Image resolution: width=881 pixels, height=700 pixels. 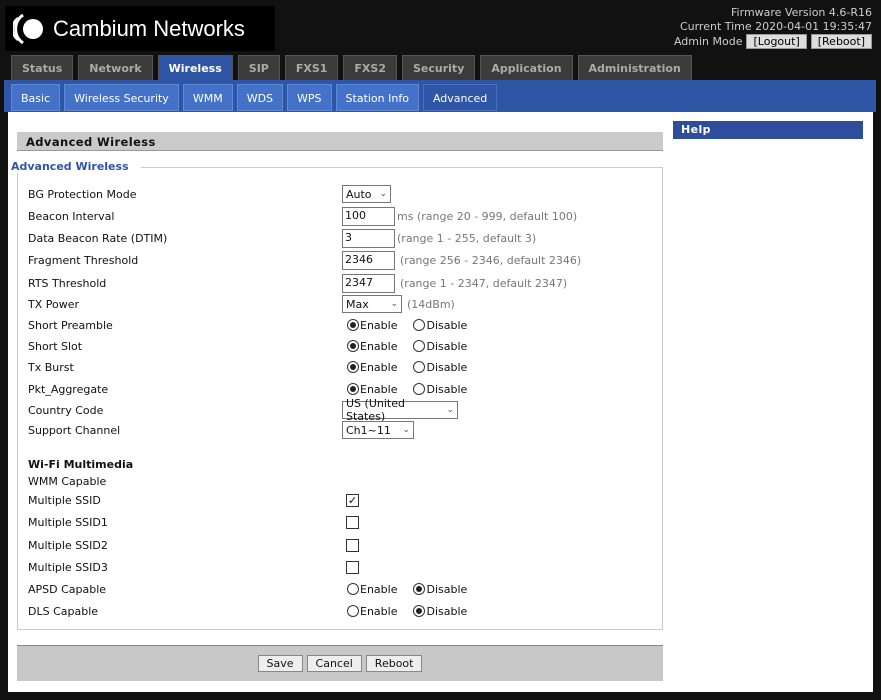 What do you see at coordinates (115, 67) in the screenshot?
I see `tab-network: Network` at bounding box center [115, 67].